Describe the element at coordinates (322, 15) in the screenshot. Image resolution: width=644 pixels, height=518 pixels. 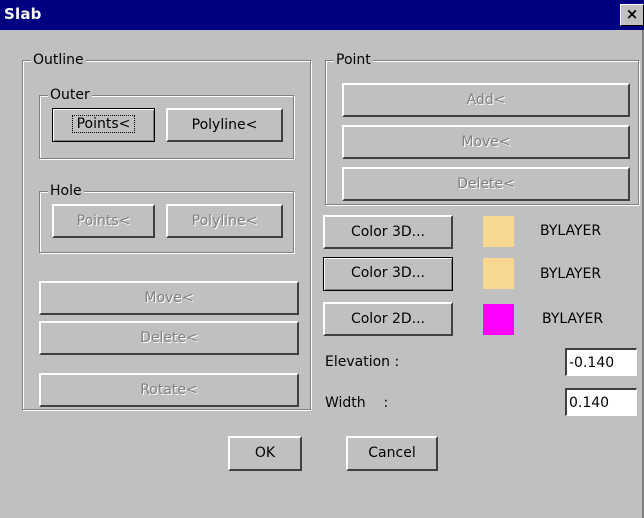
I see `title-bar: Slab ×` at that location.